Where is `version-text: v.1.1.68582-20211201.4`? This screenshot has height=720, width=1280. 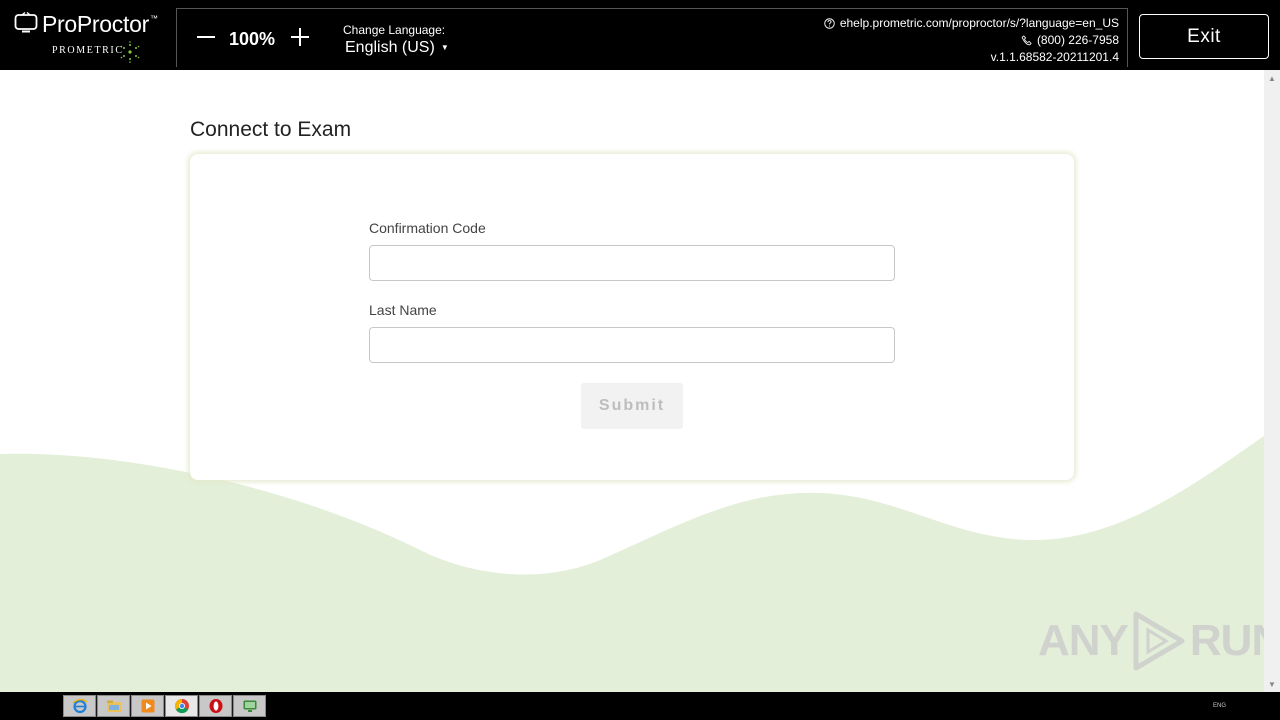 version-text: v.1.1.68582-20211201.4 is located at coordinates (1054, 57).